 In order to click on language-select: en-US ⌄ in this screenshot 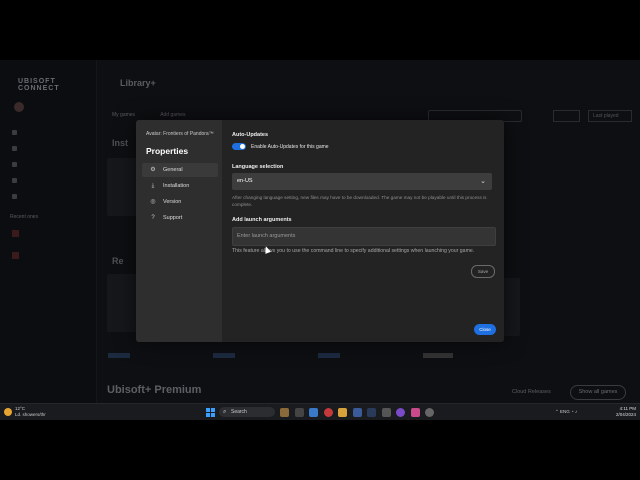, I will do `click(362, 181)`.